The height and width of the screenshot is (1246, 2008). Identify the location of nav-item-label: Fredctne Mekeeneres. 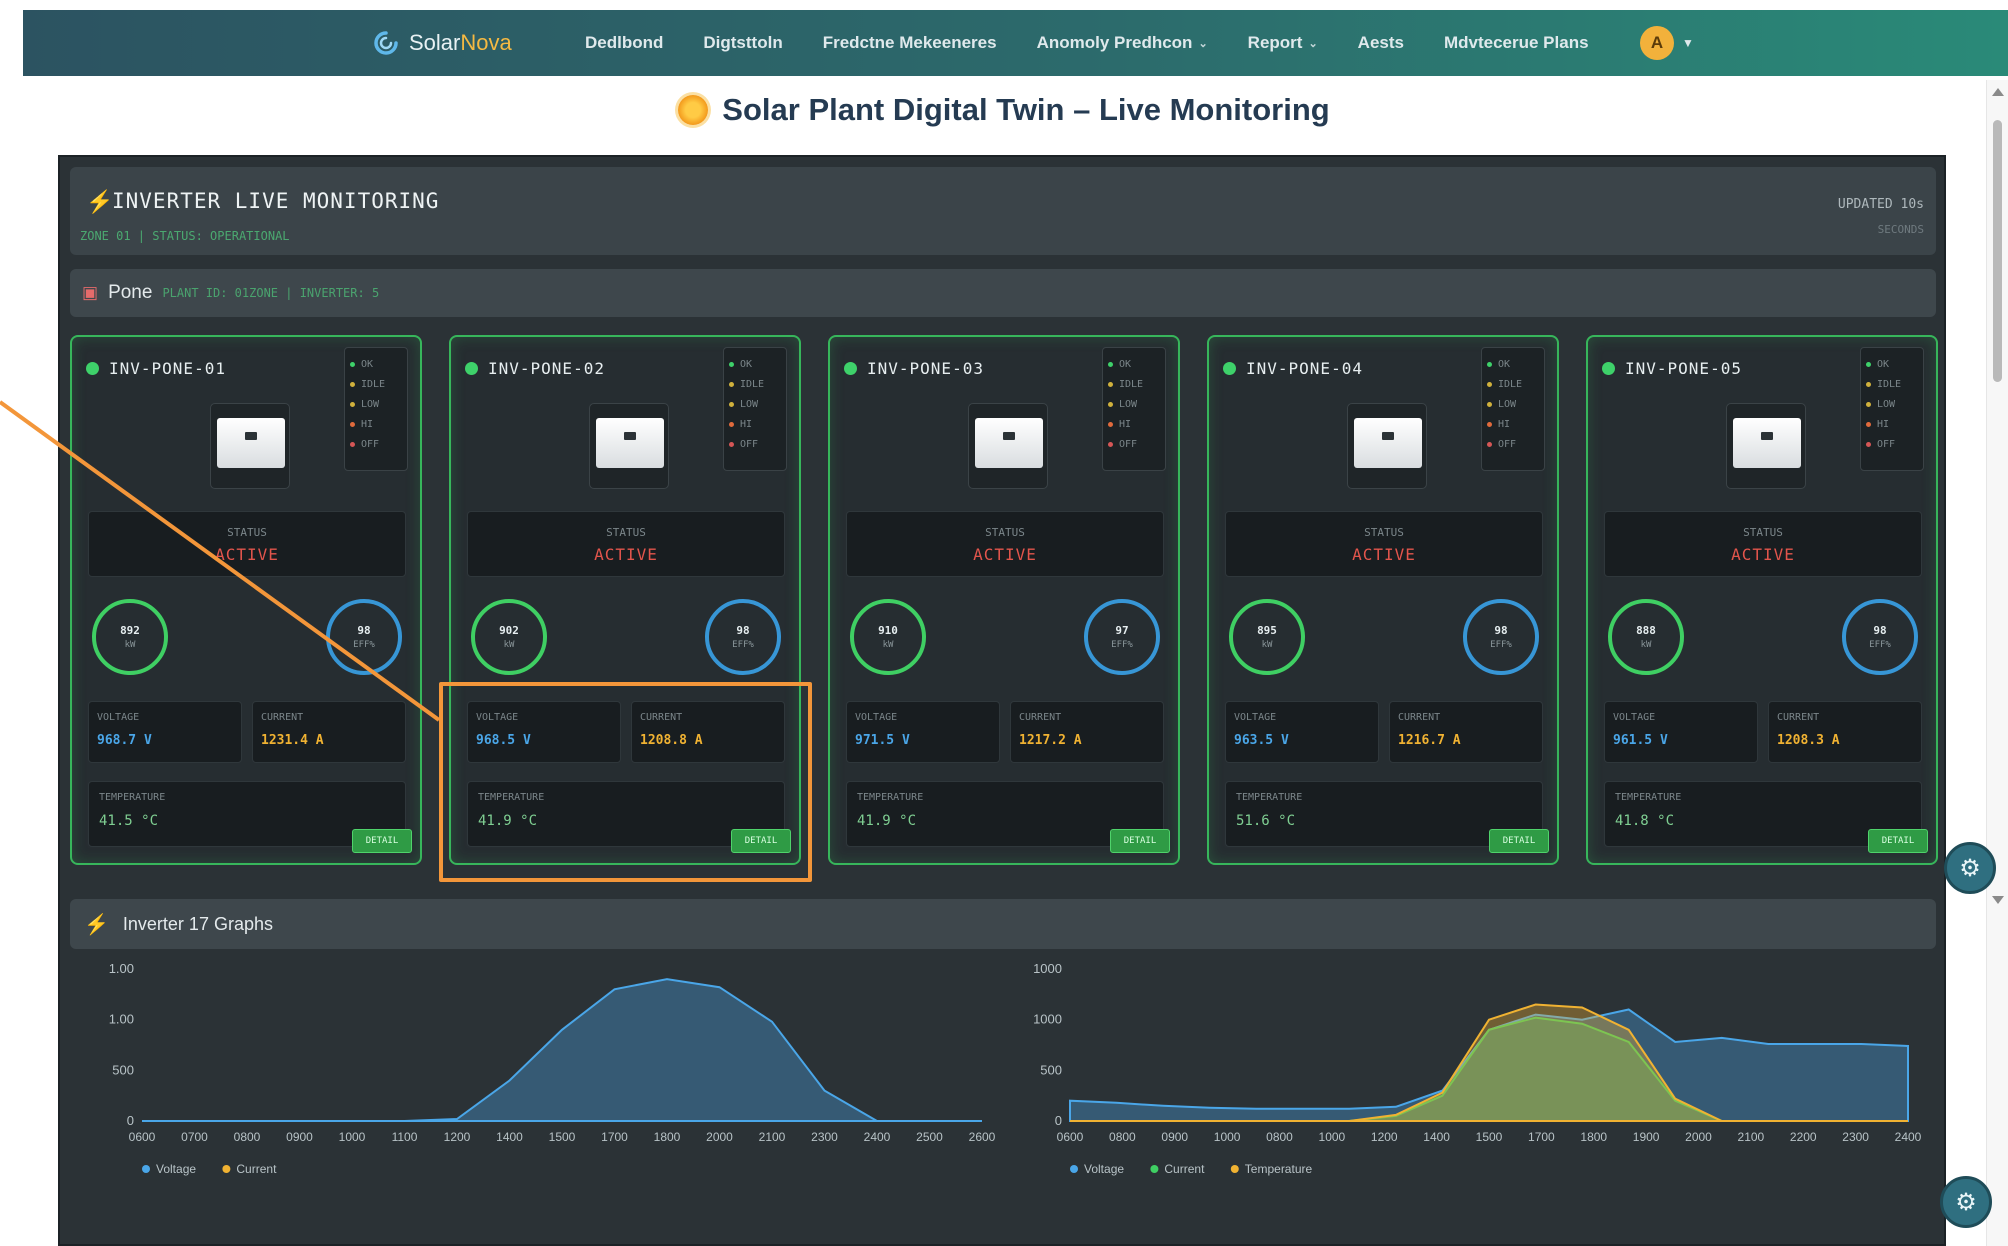
(909, 42).